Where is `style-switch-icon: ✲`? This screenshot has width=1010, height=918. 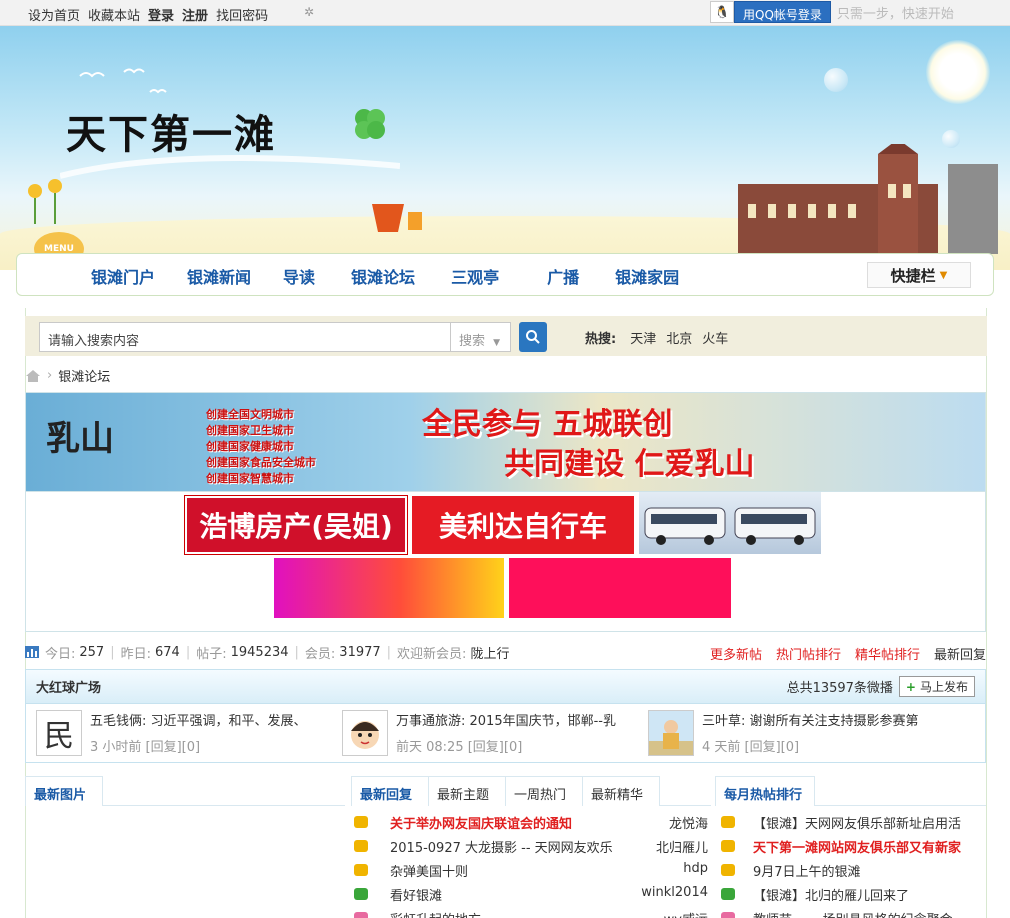
style-switch-icon: ✲ is located at coordinates (312, 13).